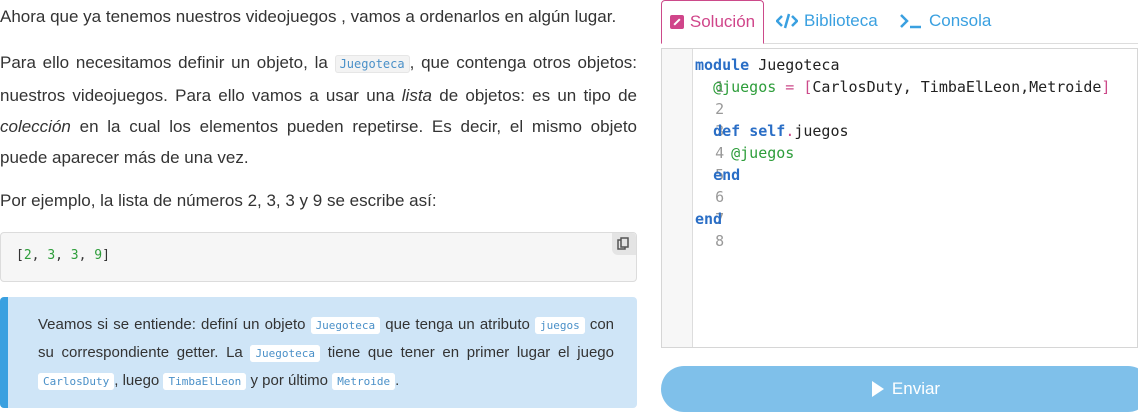  What do you see at coordinates (318, 257) in the screenshot?
I see `example-code-block: [2, 3, 3, 9]` at bounding box center [318, 257].